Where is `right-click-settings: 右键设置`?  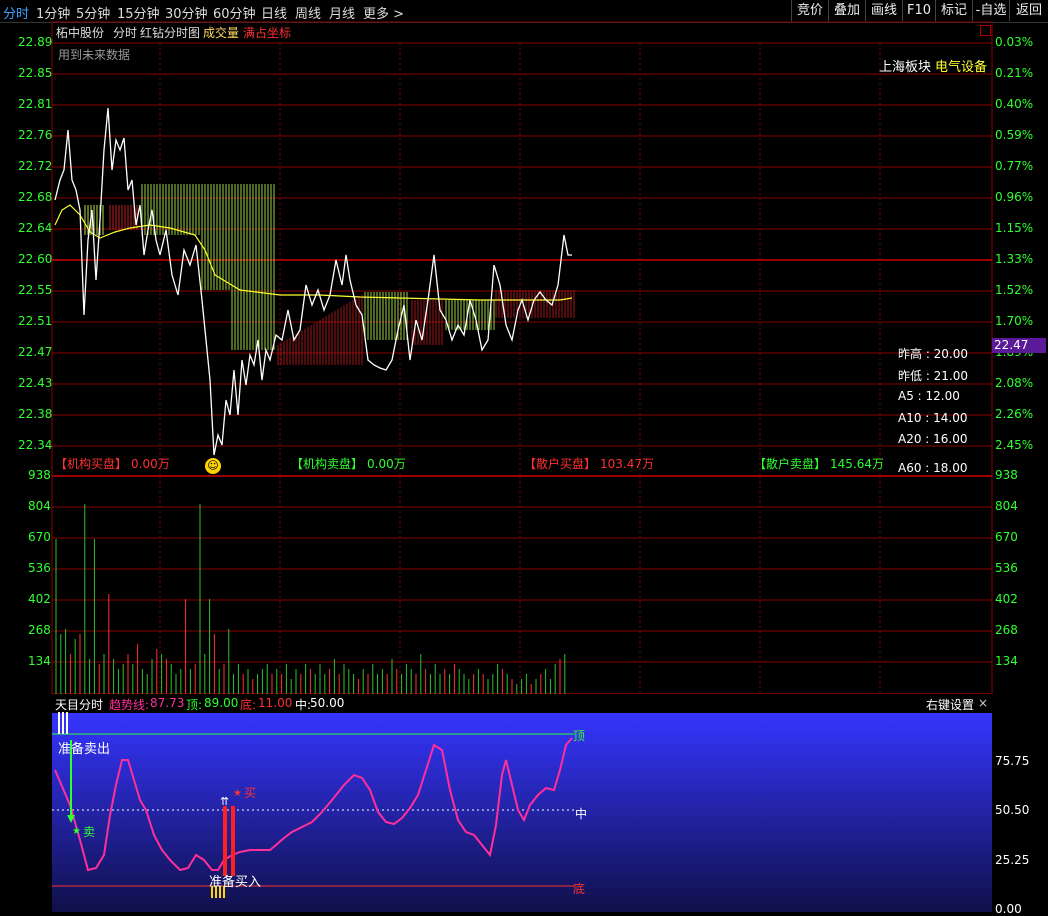
right-click-settings: 右键设置 is located at coordinates (950, 704).